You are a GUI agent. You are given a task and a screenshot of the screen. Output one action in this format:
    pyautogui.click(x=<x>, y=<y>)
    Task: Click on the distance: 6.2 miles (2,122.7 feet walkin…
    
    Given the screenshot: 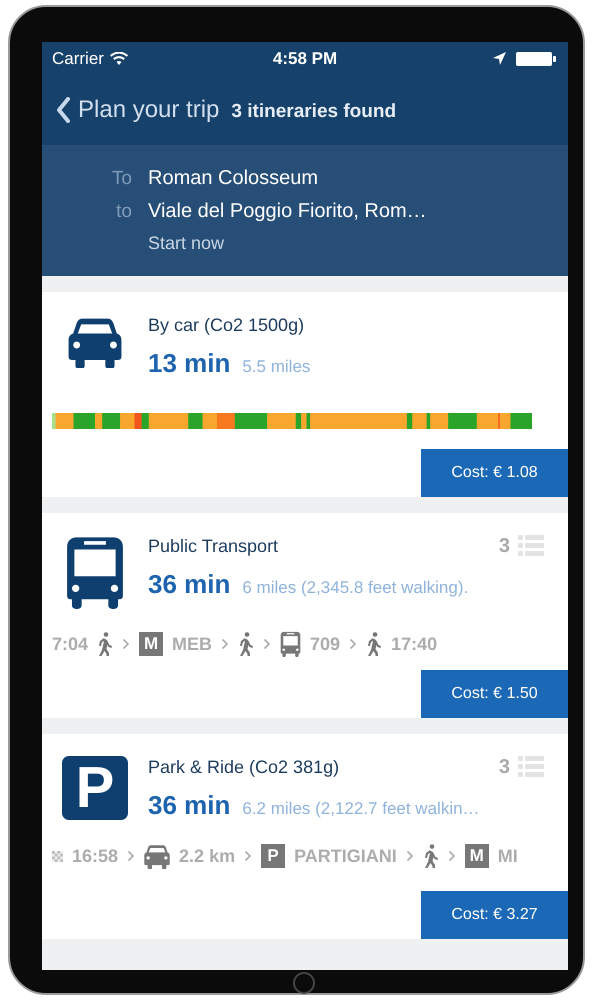 What is the action you would take?
    pyautogui.click(x=361, y=809)
    